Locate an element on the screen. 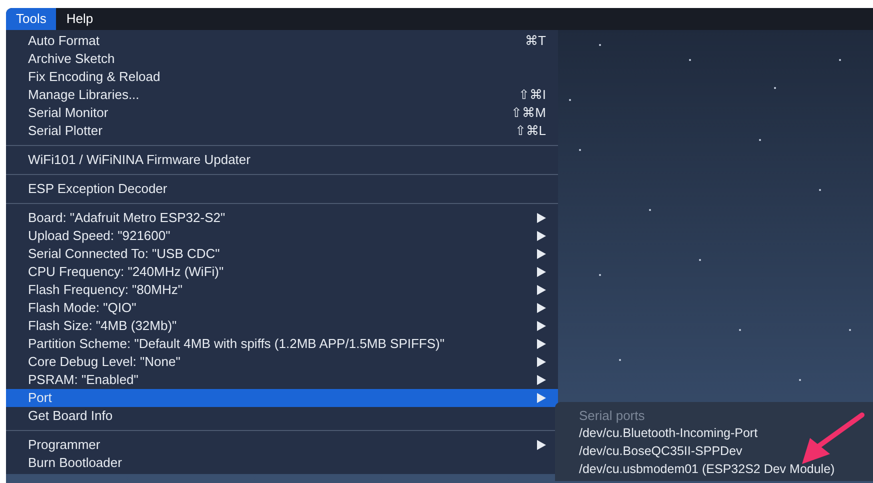 The height and width of the screenshot is (483, 873). menu-item-label: Flash Size: "4MB (32Mb)" is located at coordinates (103, 326).